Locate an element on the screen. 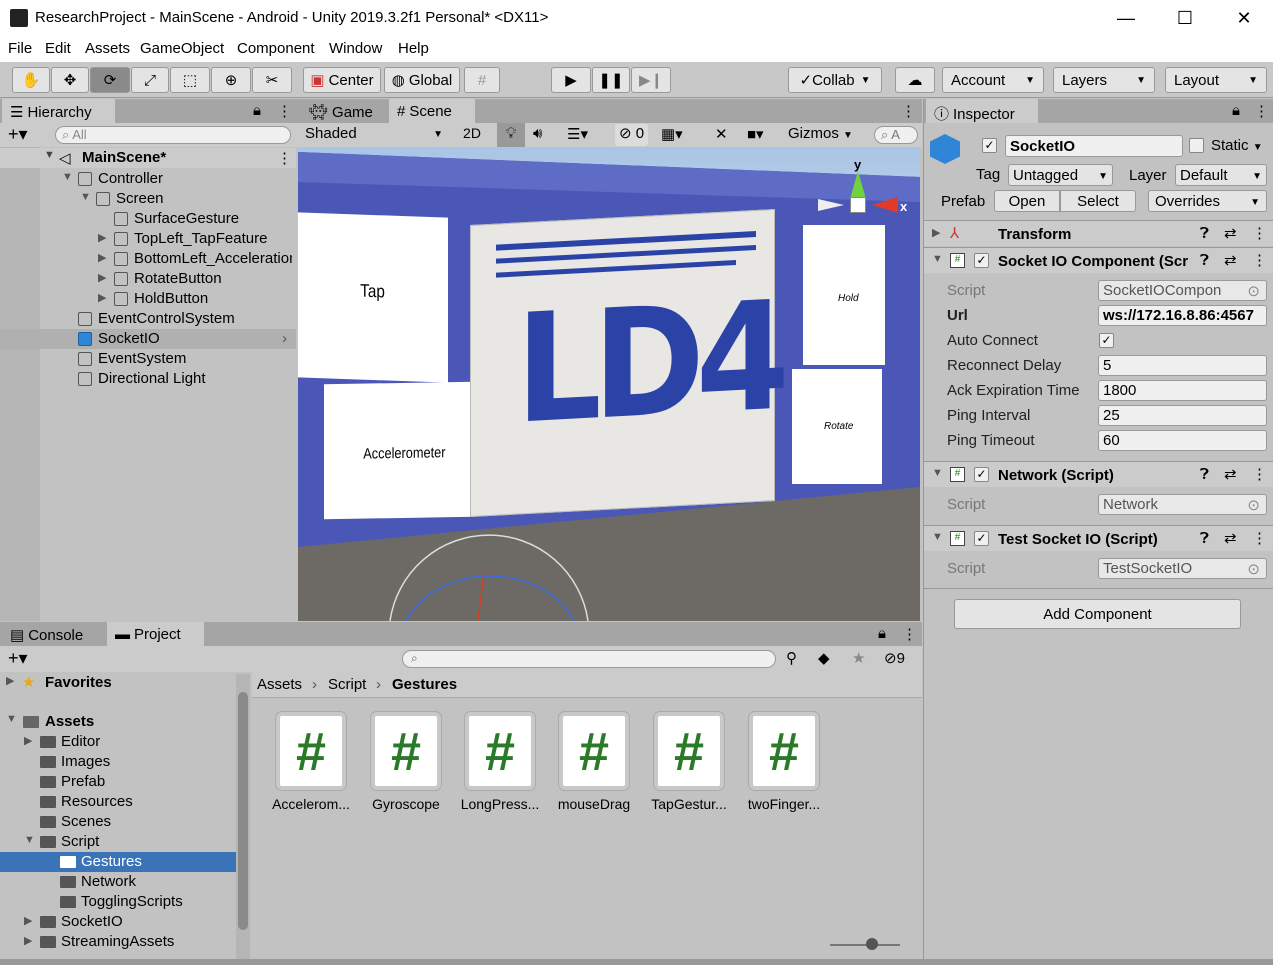 The height and width of the screenshot is (965, 1273). hierarchy-item: ▶ TopLeft_TapFeature is located at coordinates (148, 239).